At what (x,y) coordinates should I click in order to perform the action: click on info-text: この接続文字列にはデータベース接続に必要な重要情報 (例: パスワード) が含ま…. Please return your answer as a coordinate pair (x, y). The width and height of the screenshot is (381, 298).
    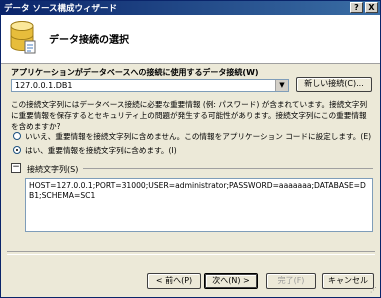
    Looking at the image, I should click on (189, 115).